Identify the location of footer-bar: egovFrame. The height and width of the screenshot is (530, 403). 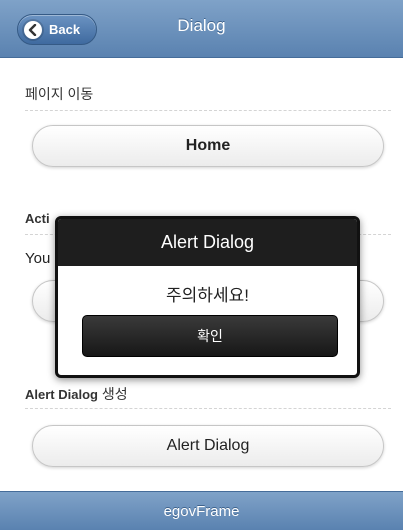
(201, 510).